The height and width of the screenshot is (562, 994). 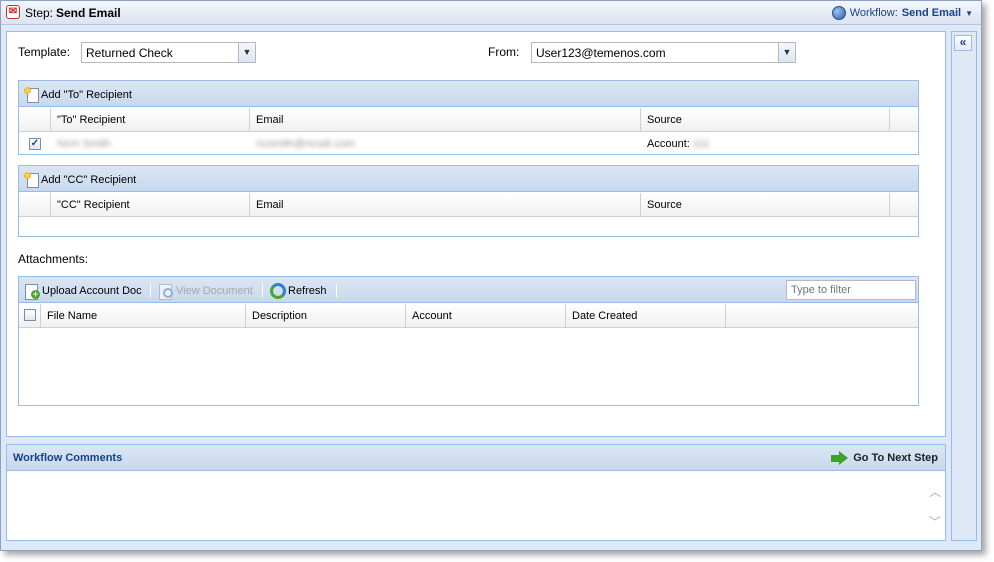 I want to click on column-header-cc-recipient: "CC" Recipient, so click(x=150, y=205).